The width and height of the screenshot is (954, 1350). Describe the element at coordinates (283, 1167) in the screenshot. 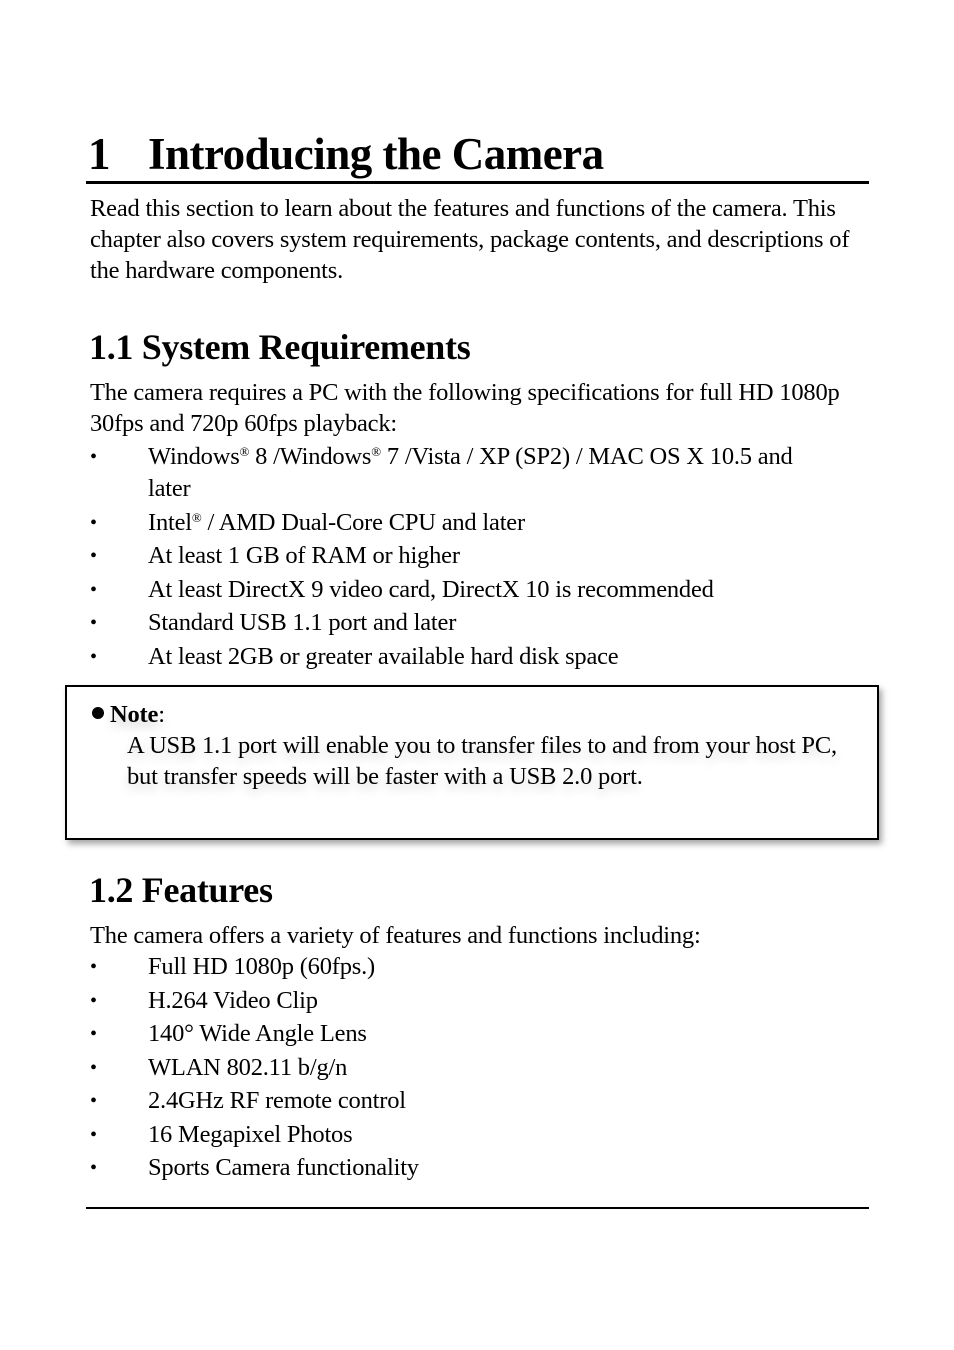

I see `item-text: Sports Camera functionality` at that location.